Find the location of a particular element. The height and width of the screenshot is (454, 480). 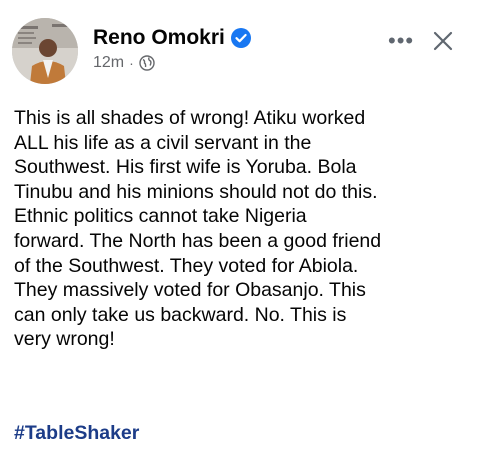

globe-icon is located at coordinates (147, 63).